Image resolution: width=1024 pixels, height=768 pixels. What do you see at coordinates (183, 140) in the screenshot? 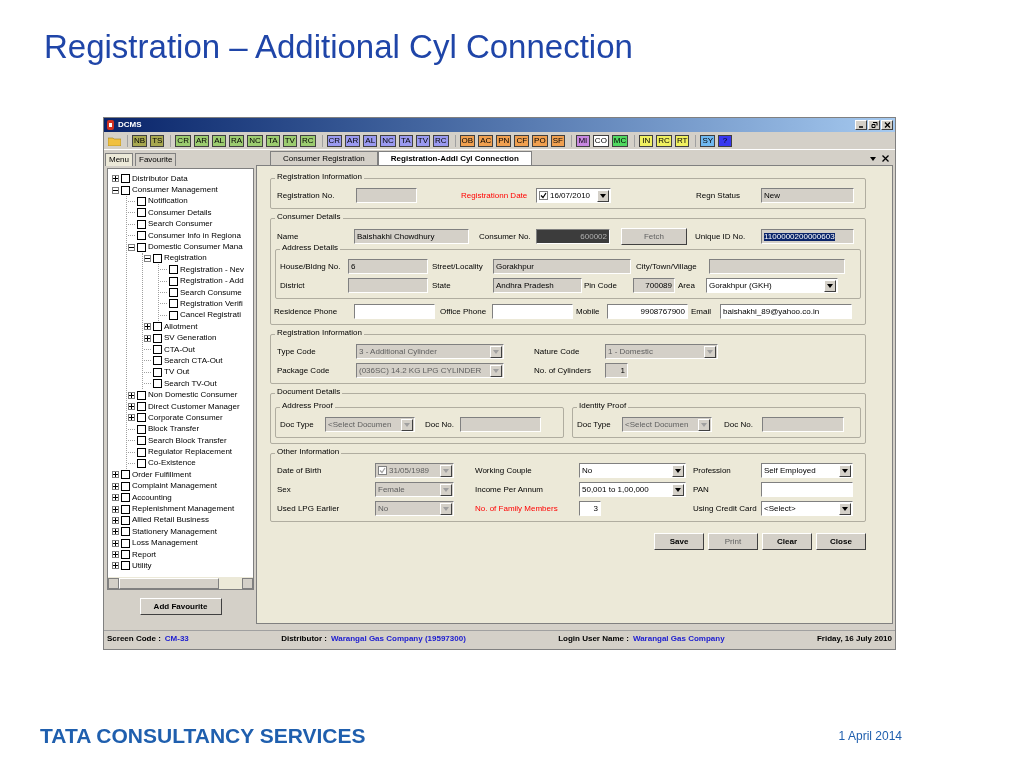
I see `toolbar-button: CR` at bounding box center [183, 140].